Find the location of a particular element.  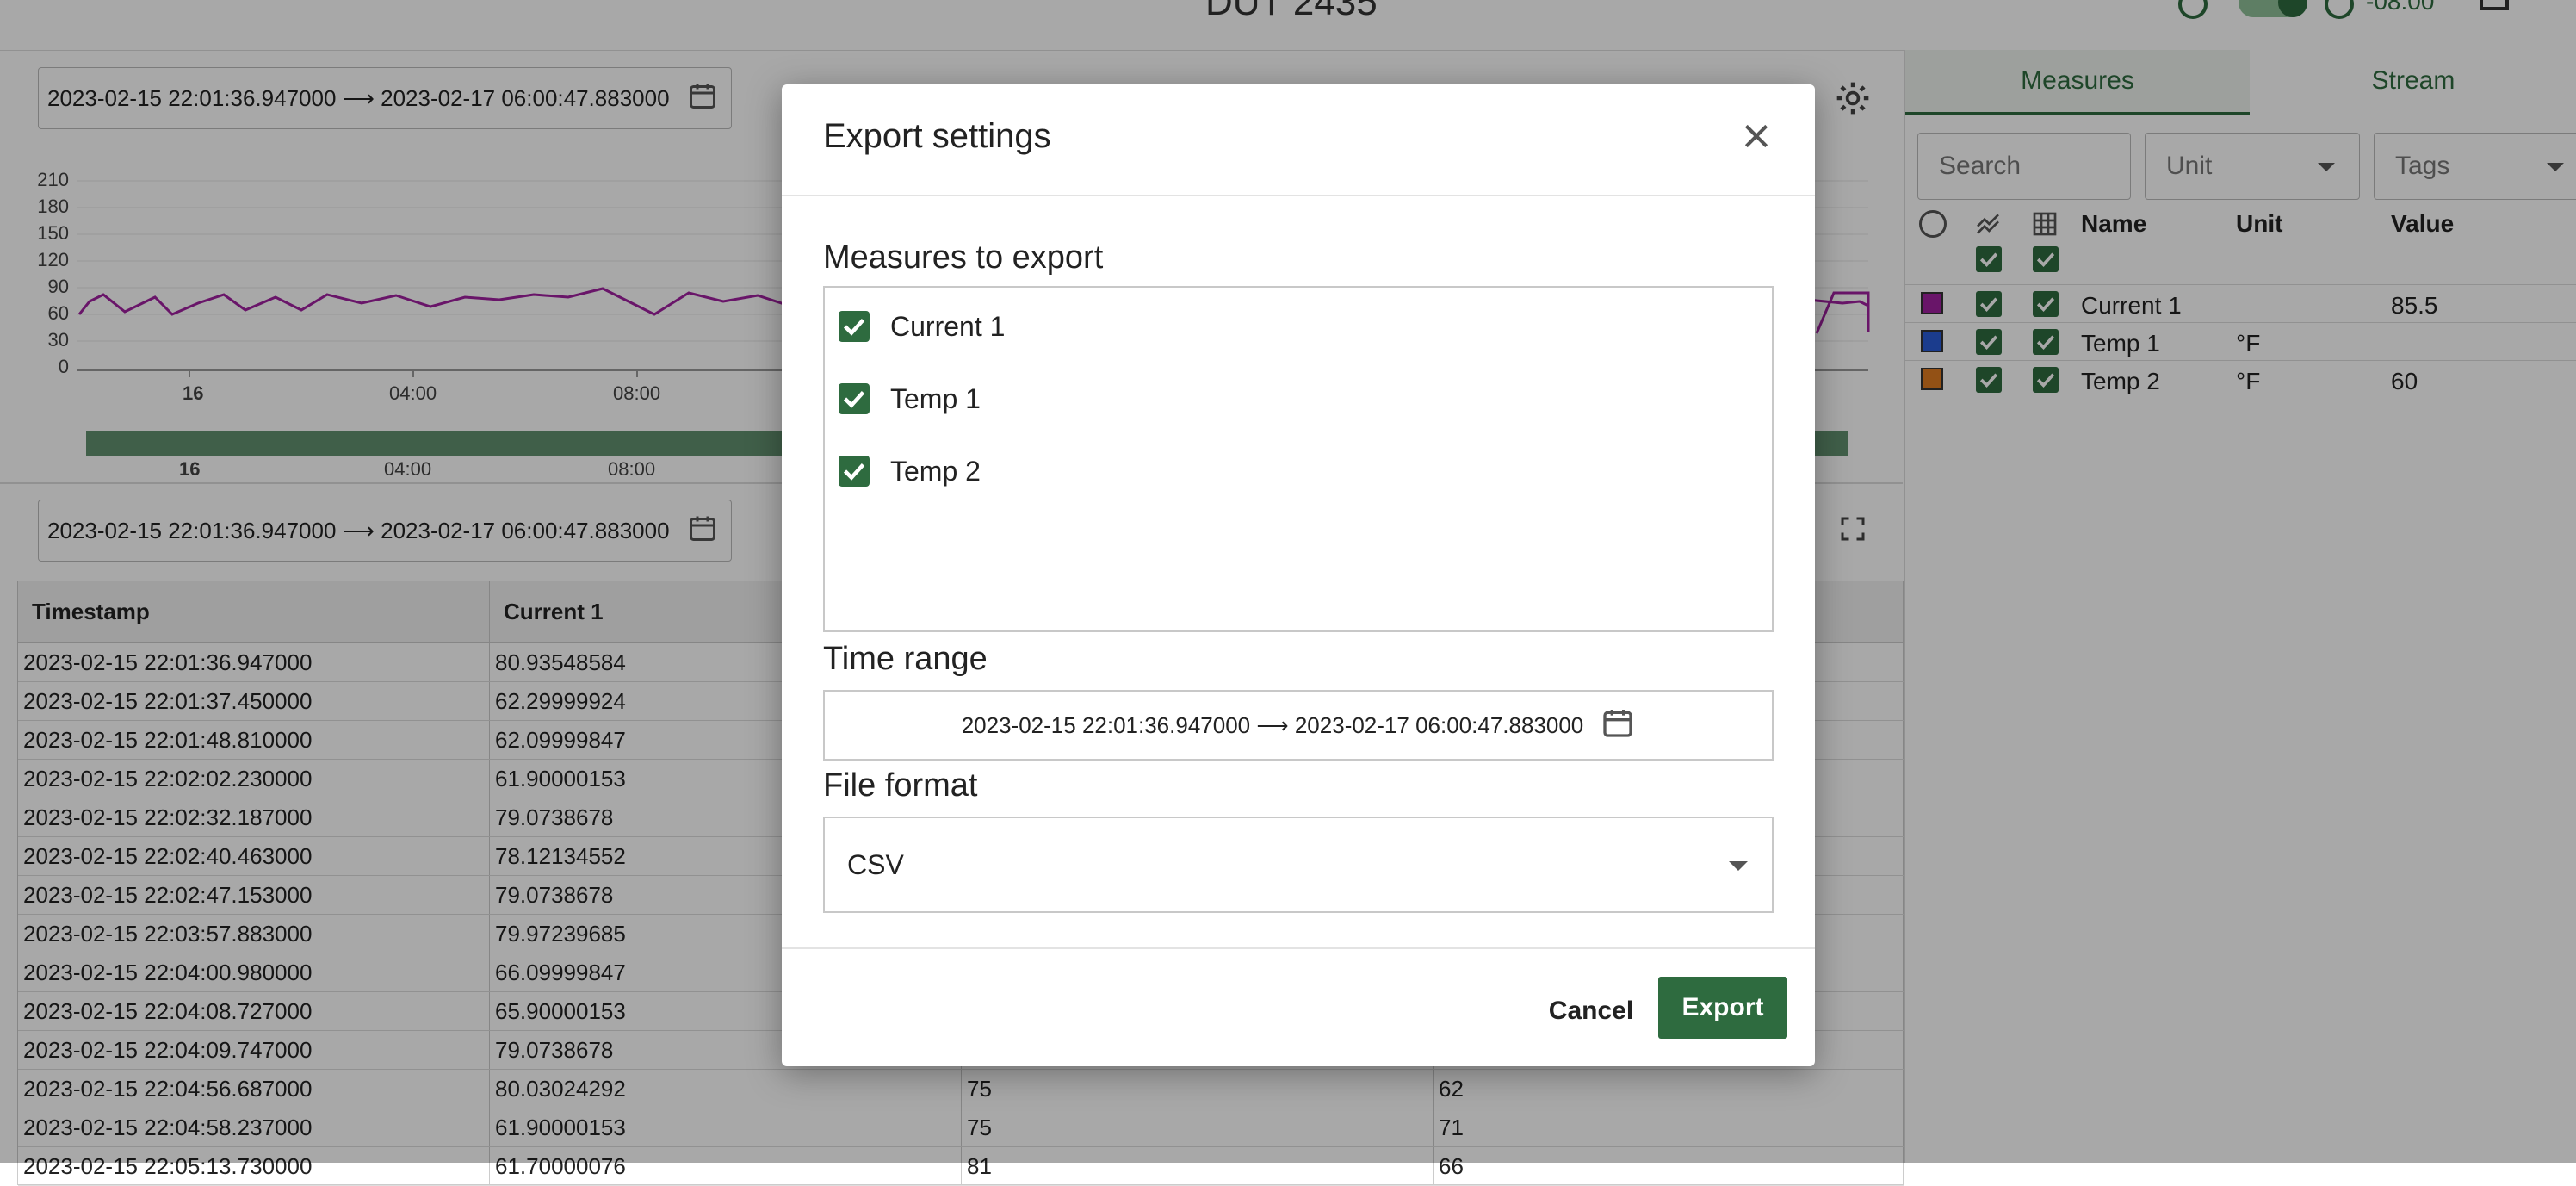

cancel-button: Cancel is located at coordinates (1591, 1011).